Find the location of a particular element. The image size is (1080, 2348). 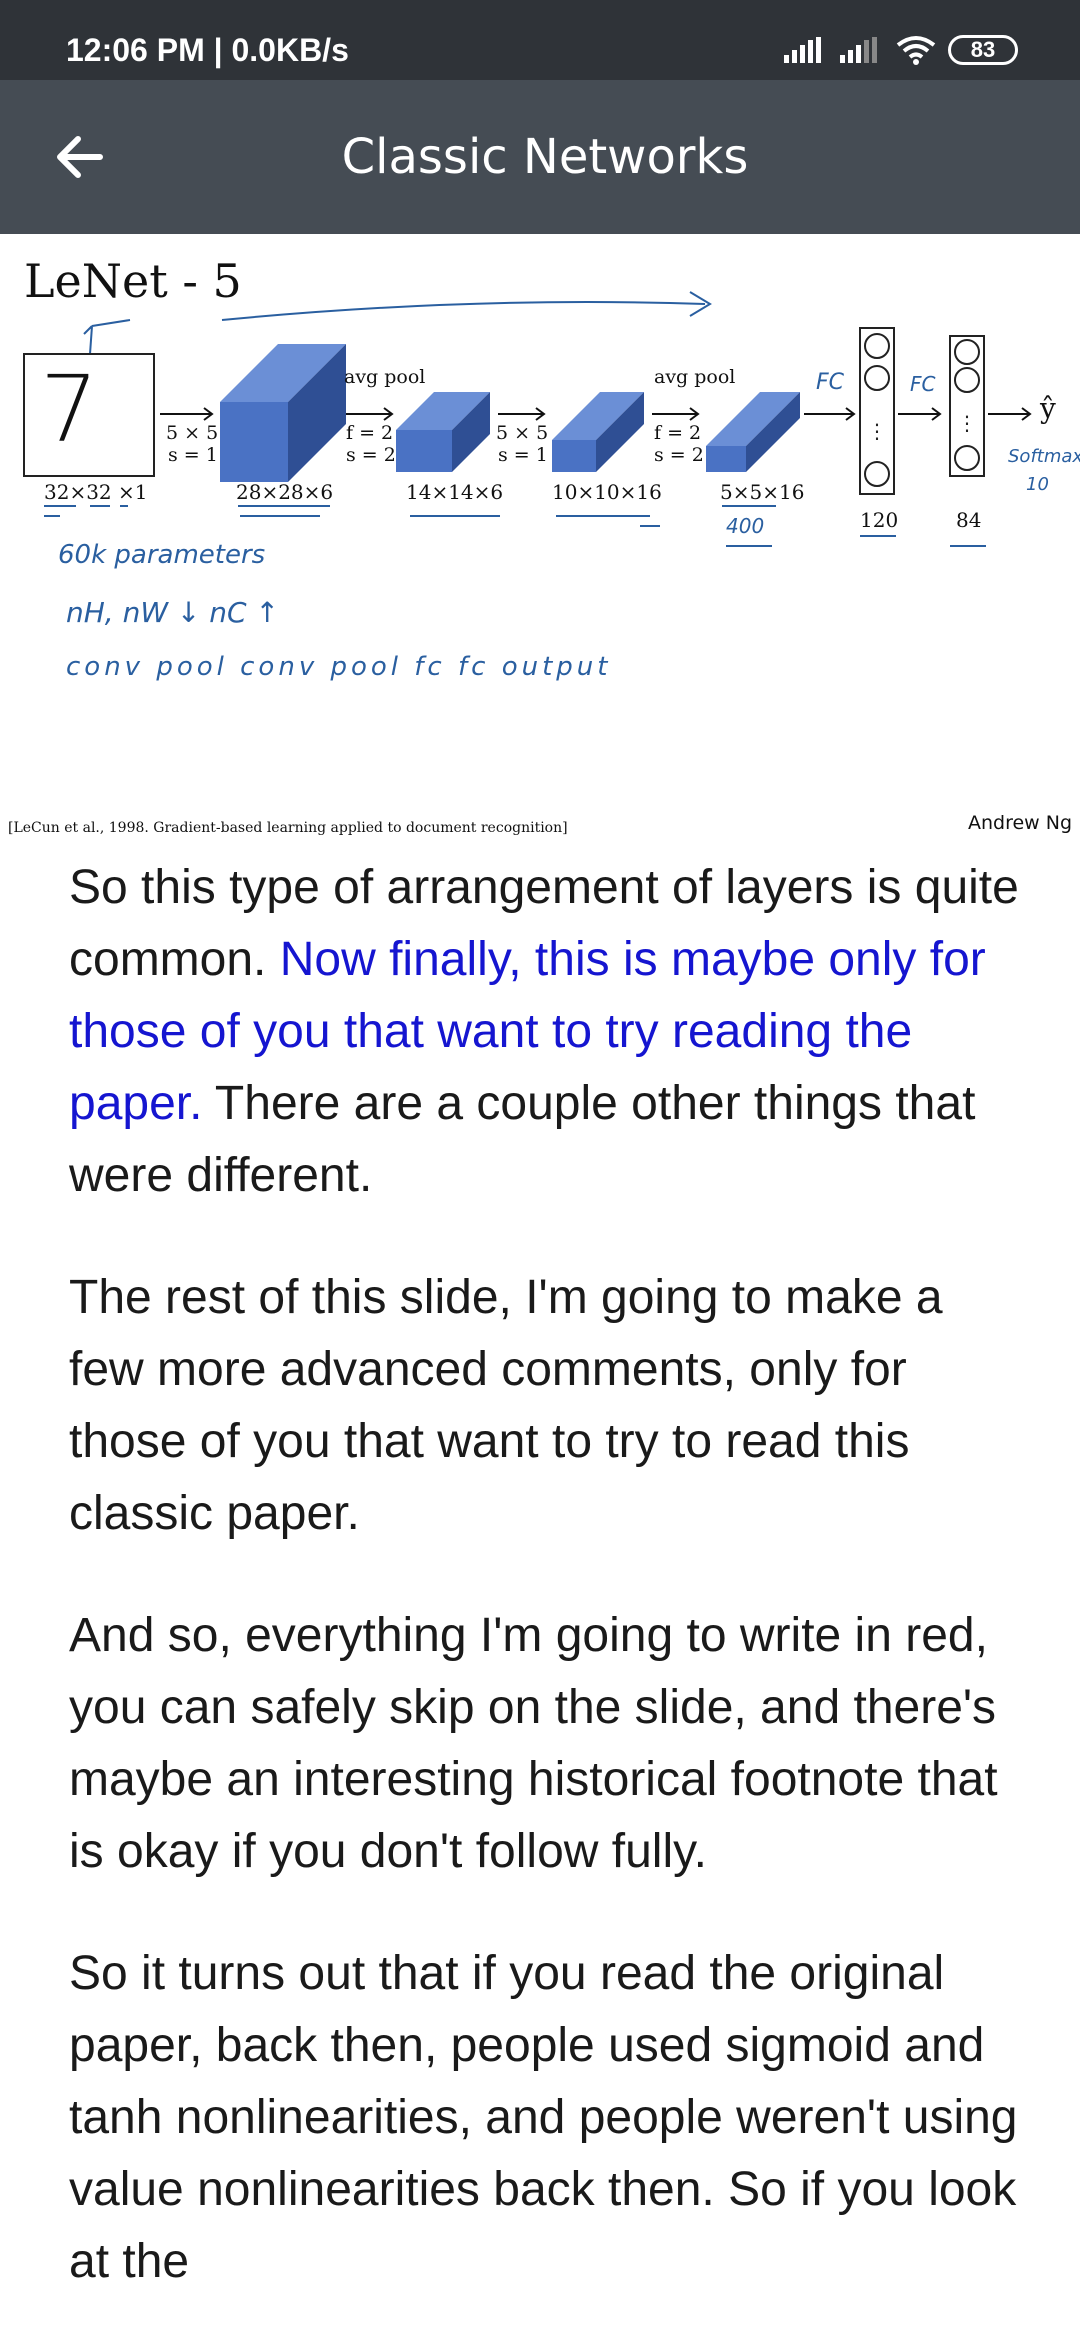

pool2-dim-label: 5×5×16 is located at coordinates (762, 492).